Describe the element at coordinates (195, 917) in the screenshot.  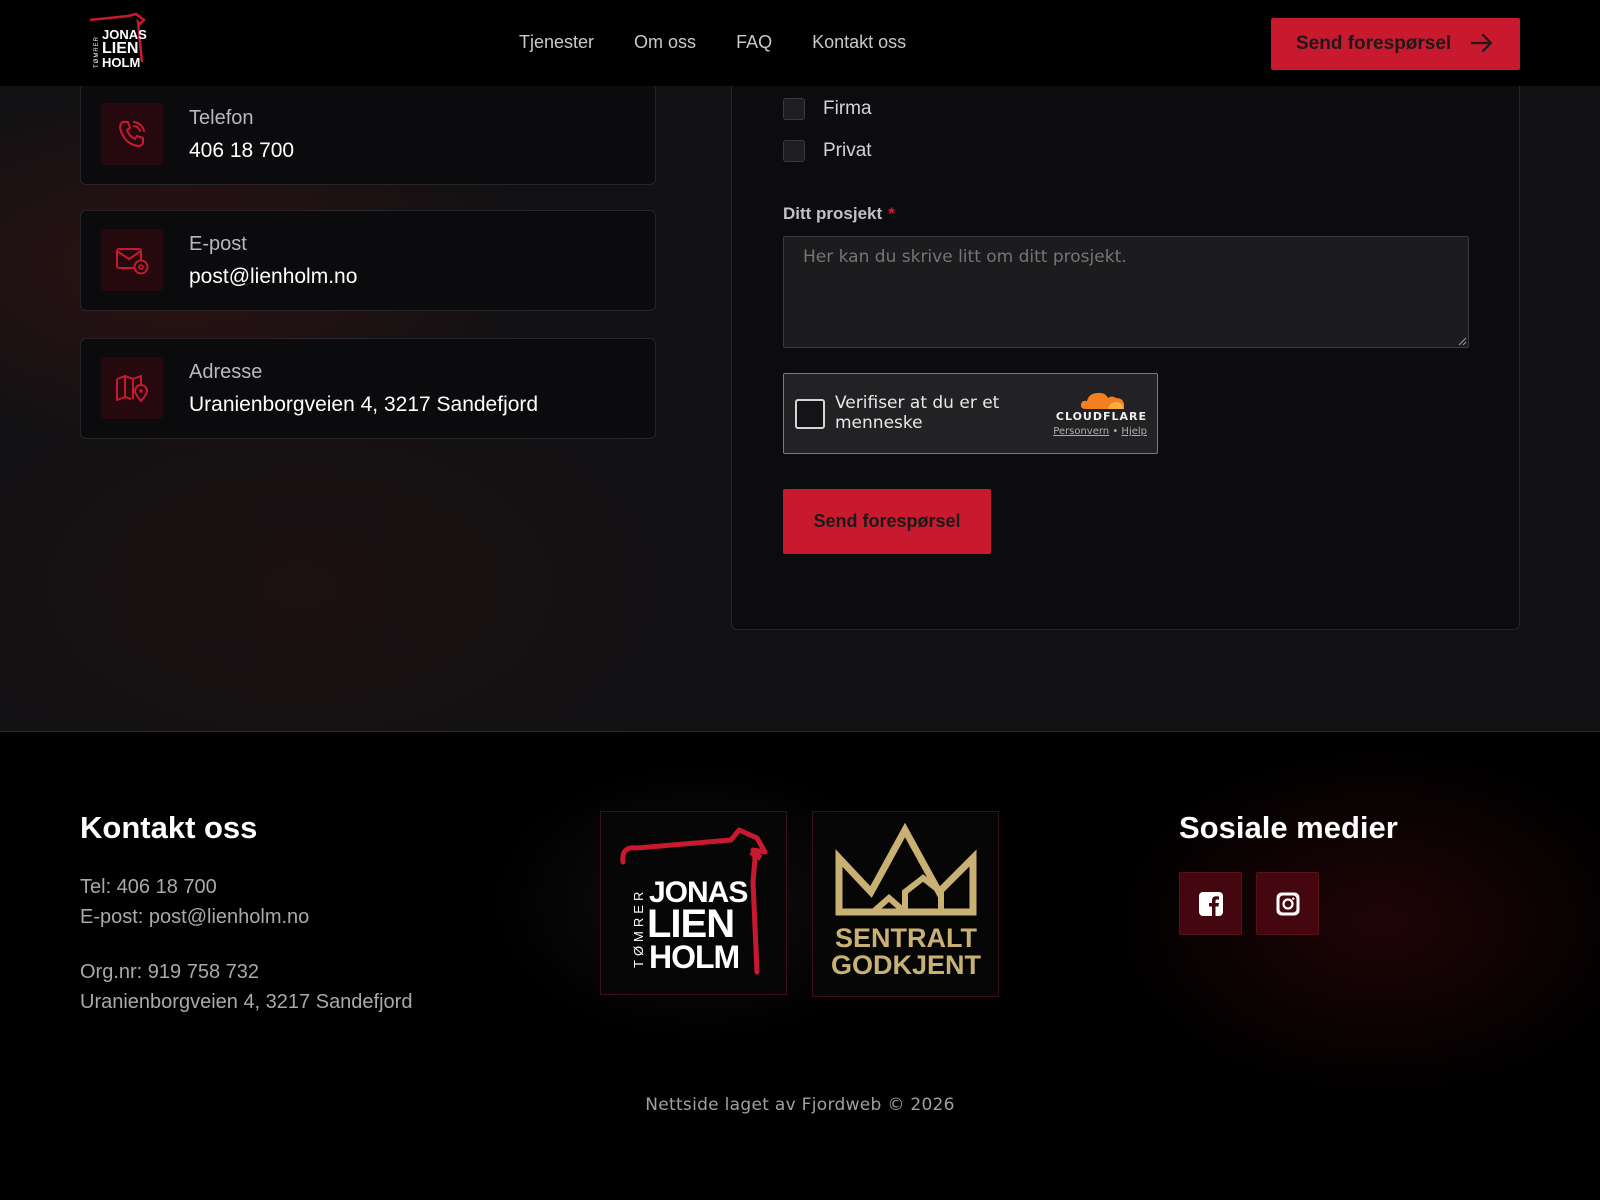
I see `footer-email: E-post: post@lienholm.no` at that location.